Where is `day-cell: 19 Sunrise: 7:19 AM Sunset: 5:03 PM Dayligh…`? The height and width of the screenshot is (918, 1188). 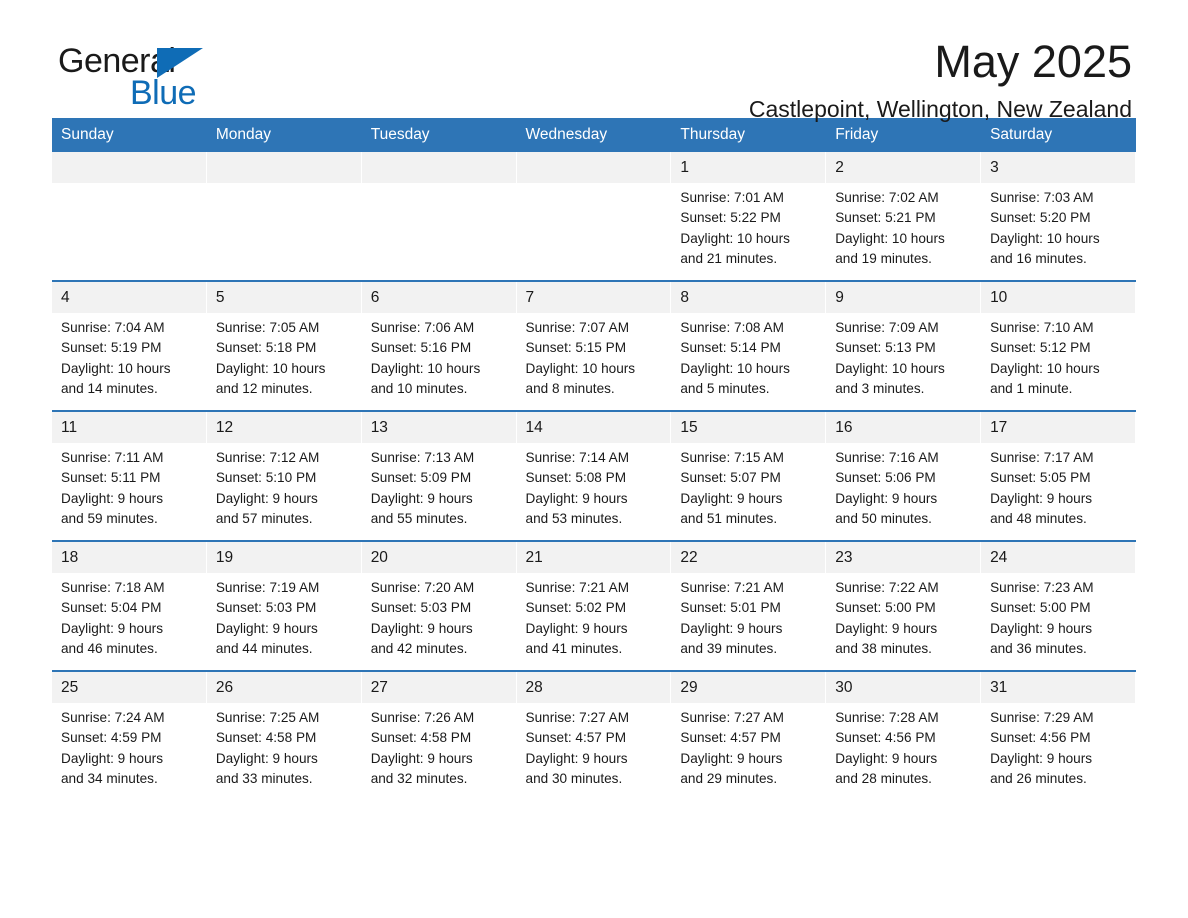
day-cell: 19 Sunrise: 7:19 AM Sunset: 5:03 PM Dayligh… is located at coordinates (284, 606).